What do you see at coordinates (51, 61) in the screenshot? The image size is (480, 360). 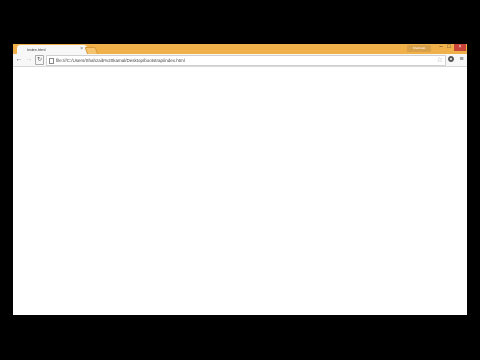 I see `page-icon` at bounding box center [51, 61].